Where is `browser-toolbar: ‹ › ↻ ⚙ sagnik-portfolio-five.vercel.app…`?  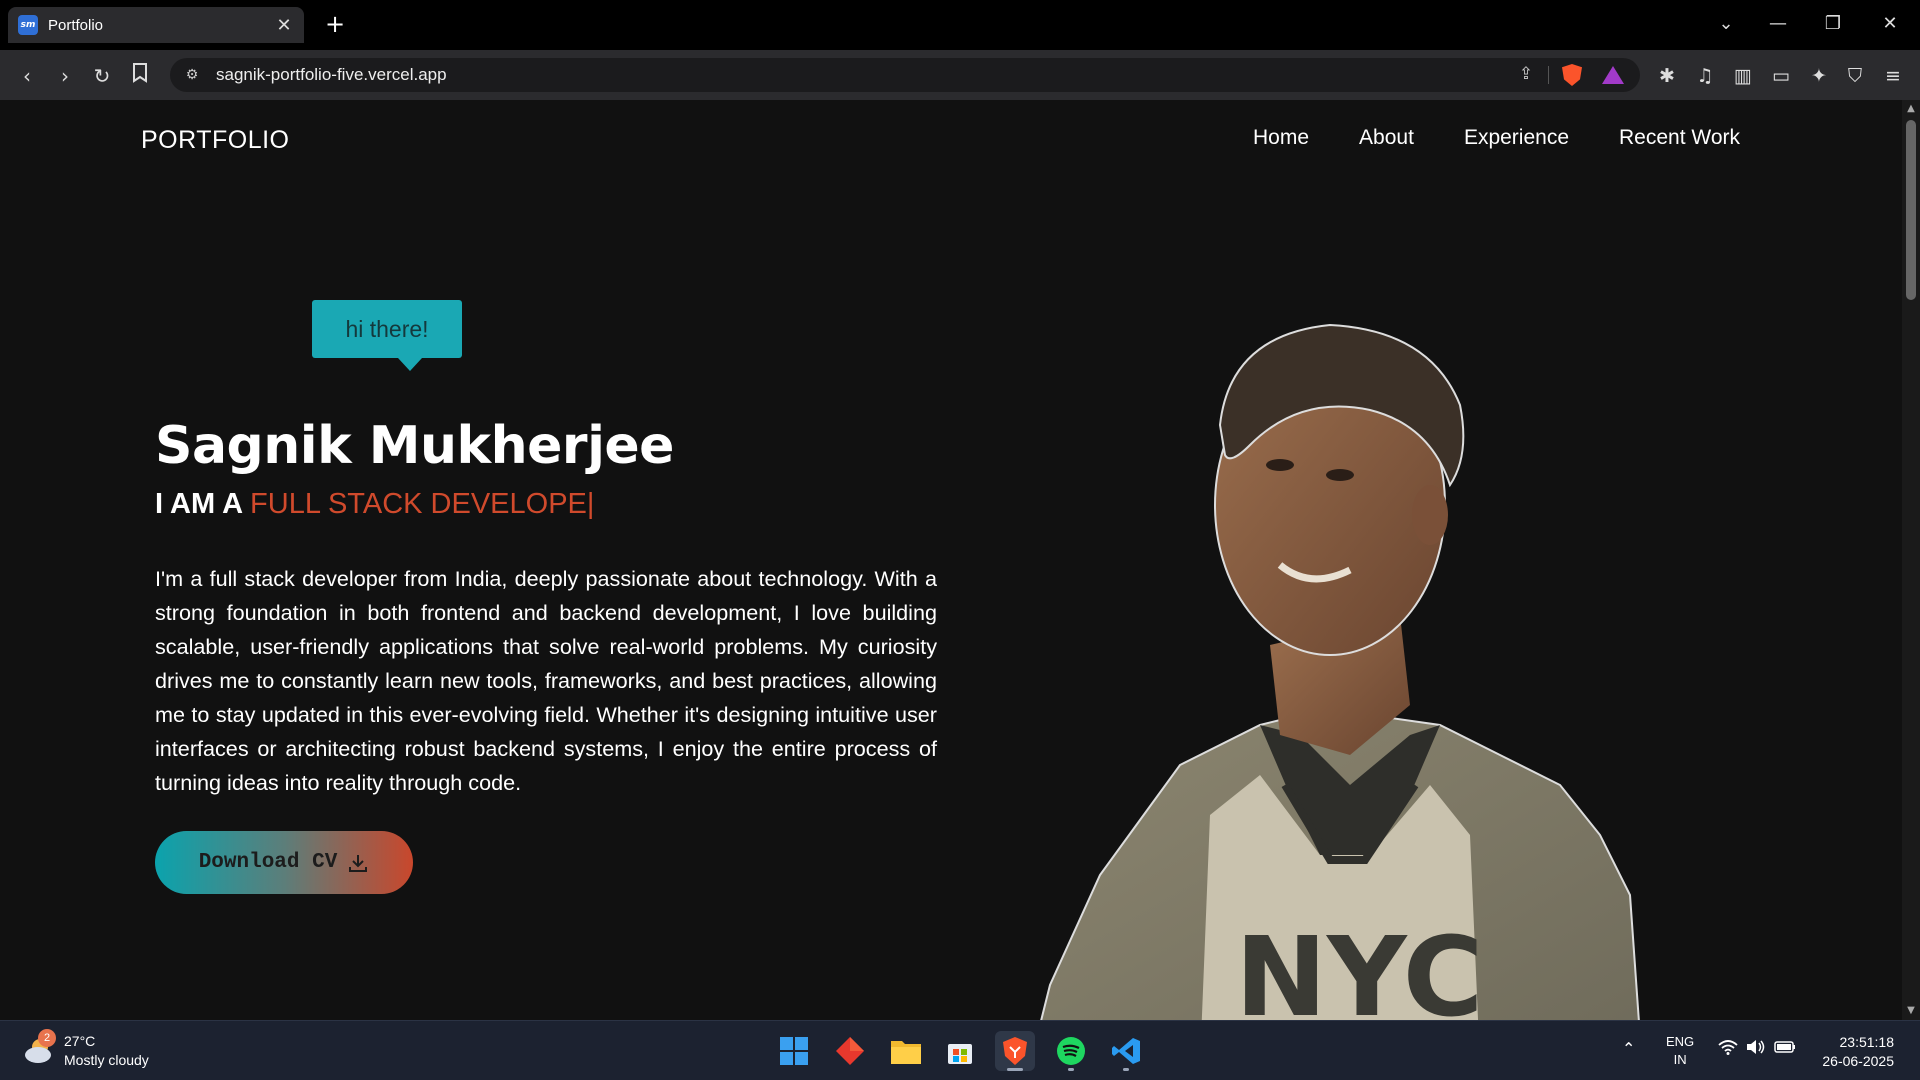
browser-toolbar: ‹ › ↻ ⚙ sagnik-portfolio-five.vercel.app… is located at coordinates (960, 75).